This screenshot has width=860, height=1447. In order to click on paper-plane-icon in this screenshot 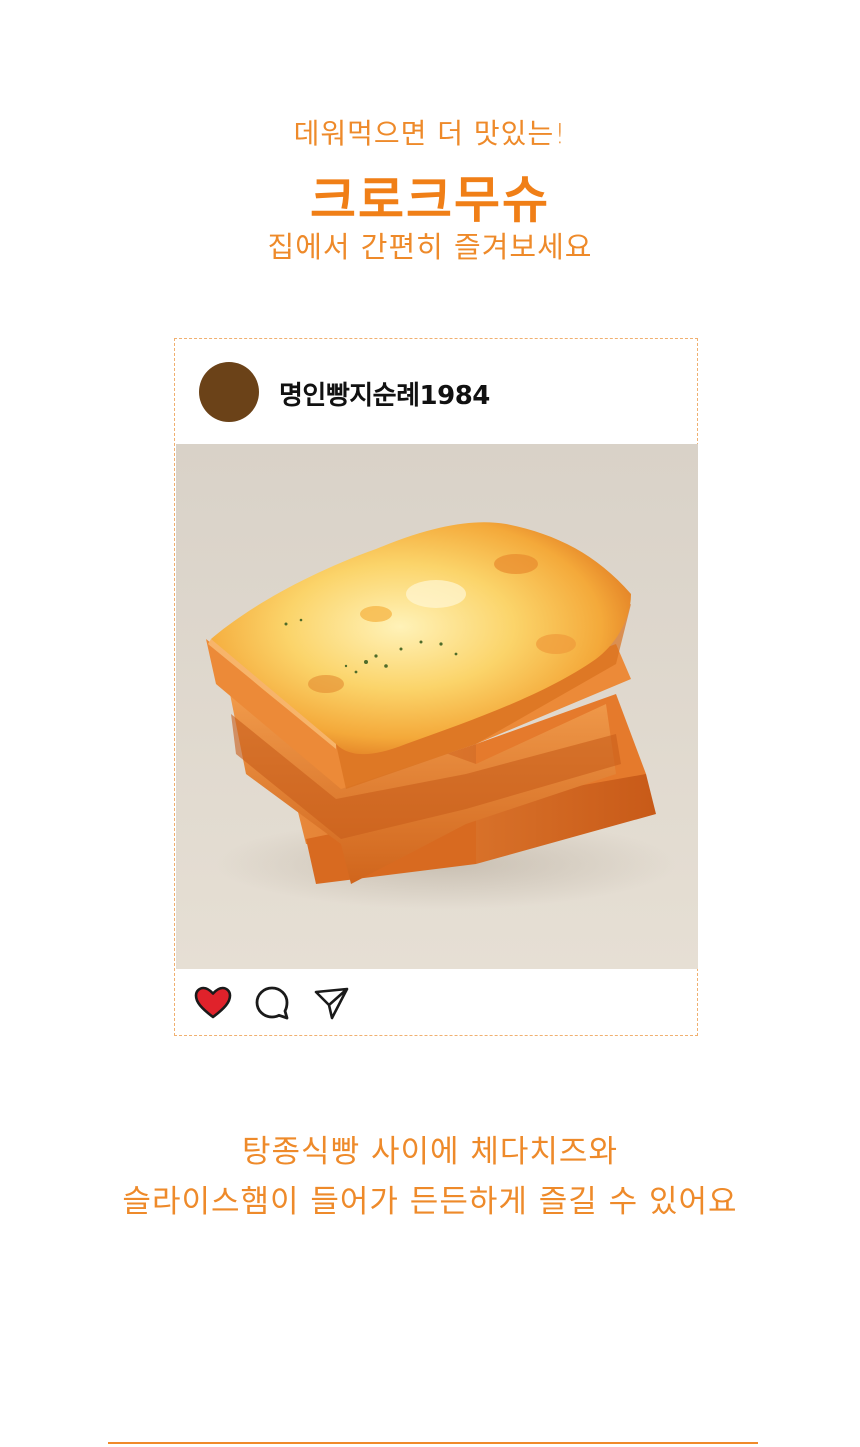, I will do `click(331, 1003)`.